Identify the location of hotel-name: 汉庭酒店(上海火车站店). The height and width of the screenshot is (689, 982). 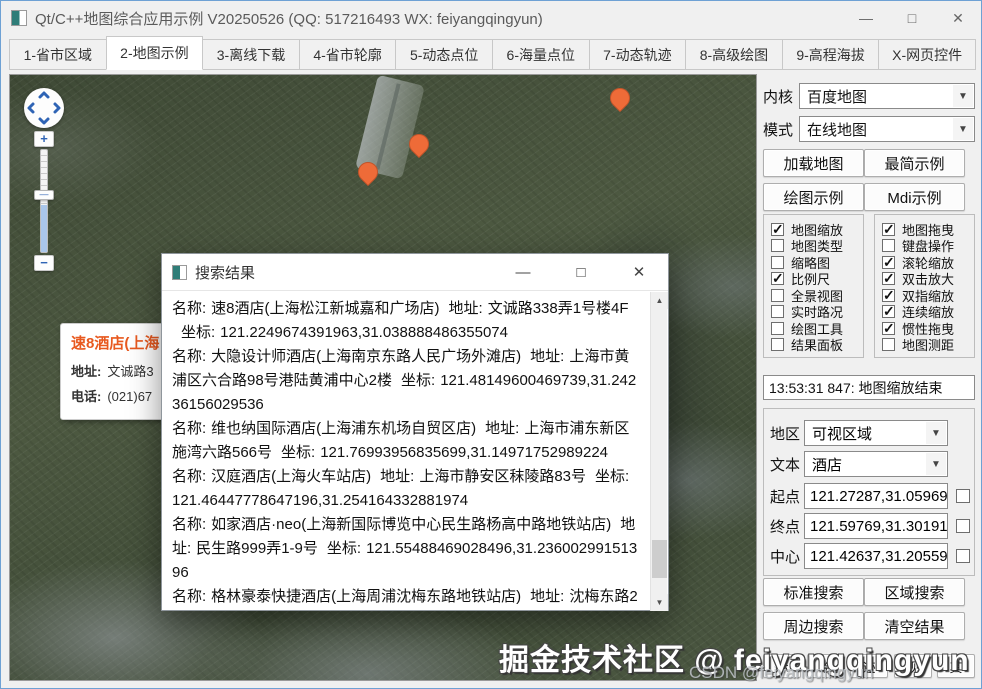
(291, 476).